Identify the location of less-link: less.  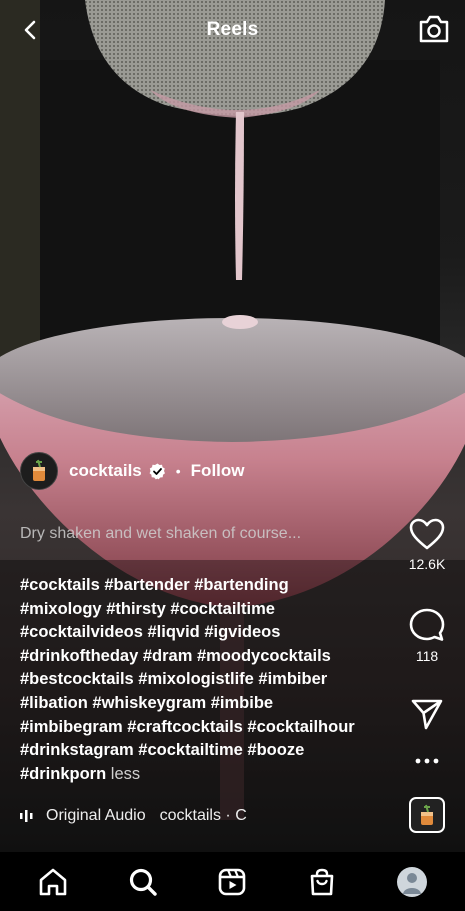
(125, 774).